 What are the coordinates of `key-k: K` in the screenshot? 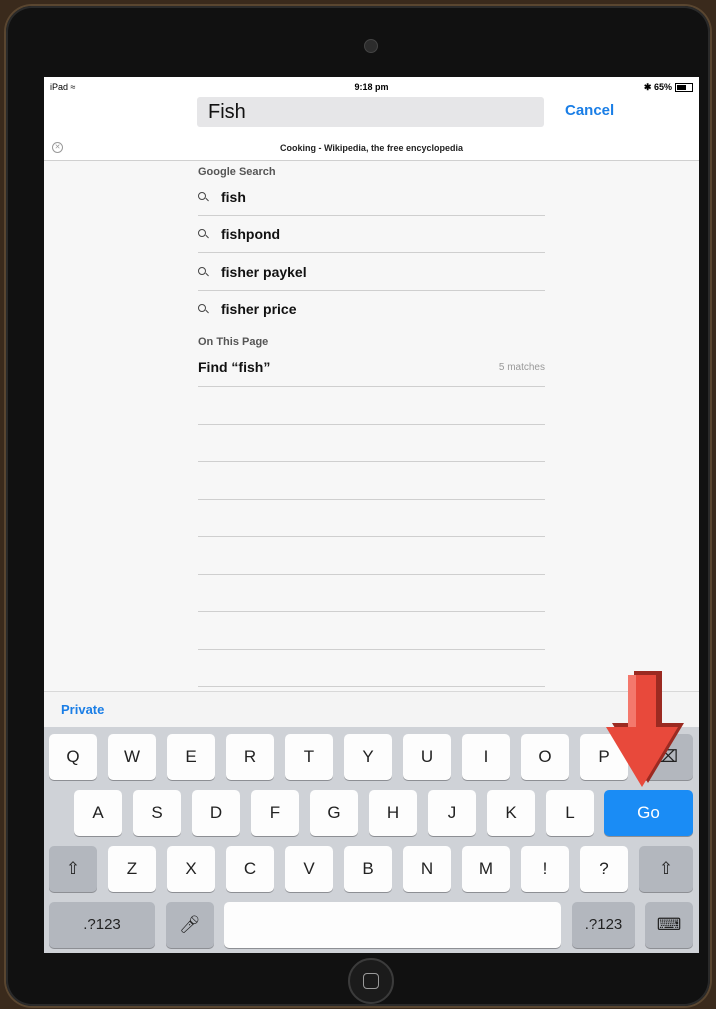 It's located at (511, 813).